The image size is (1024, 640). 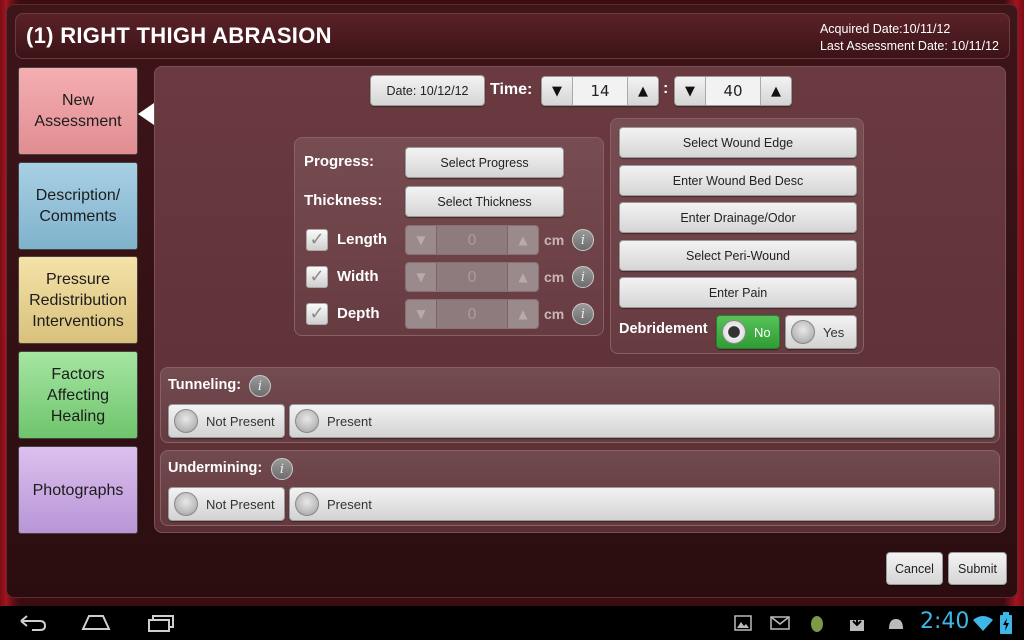 I want to click on date-button: Date: 10/12/12, so click(x=427, y=90).